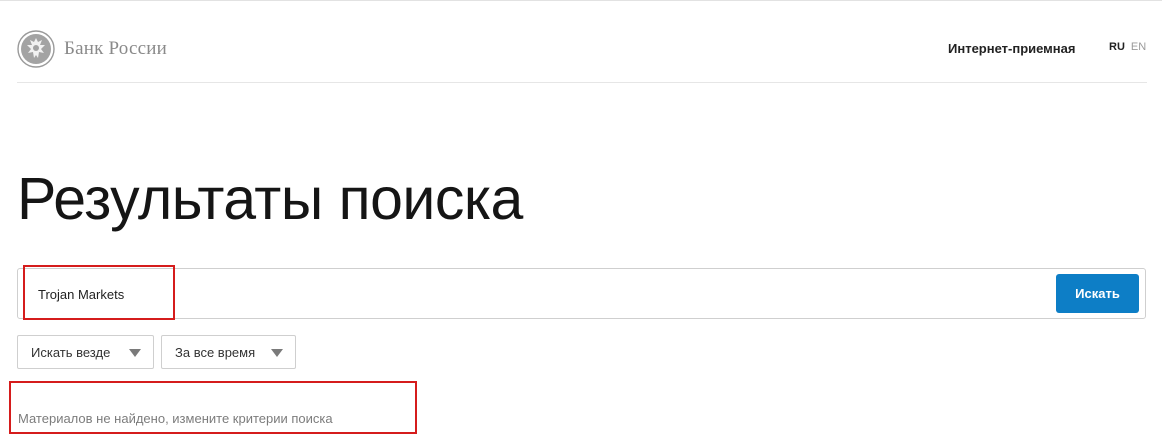  I want to click on internet-reception-link: Интернет-приемная, so click(1011, 48).